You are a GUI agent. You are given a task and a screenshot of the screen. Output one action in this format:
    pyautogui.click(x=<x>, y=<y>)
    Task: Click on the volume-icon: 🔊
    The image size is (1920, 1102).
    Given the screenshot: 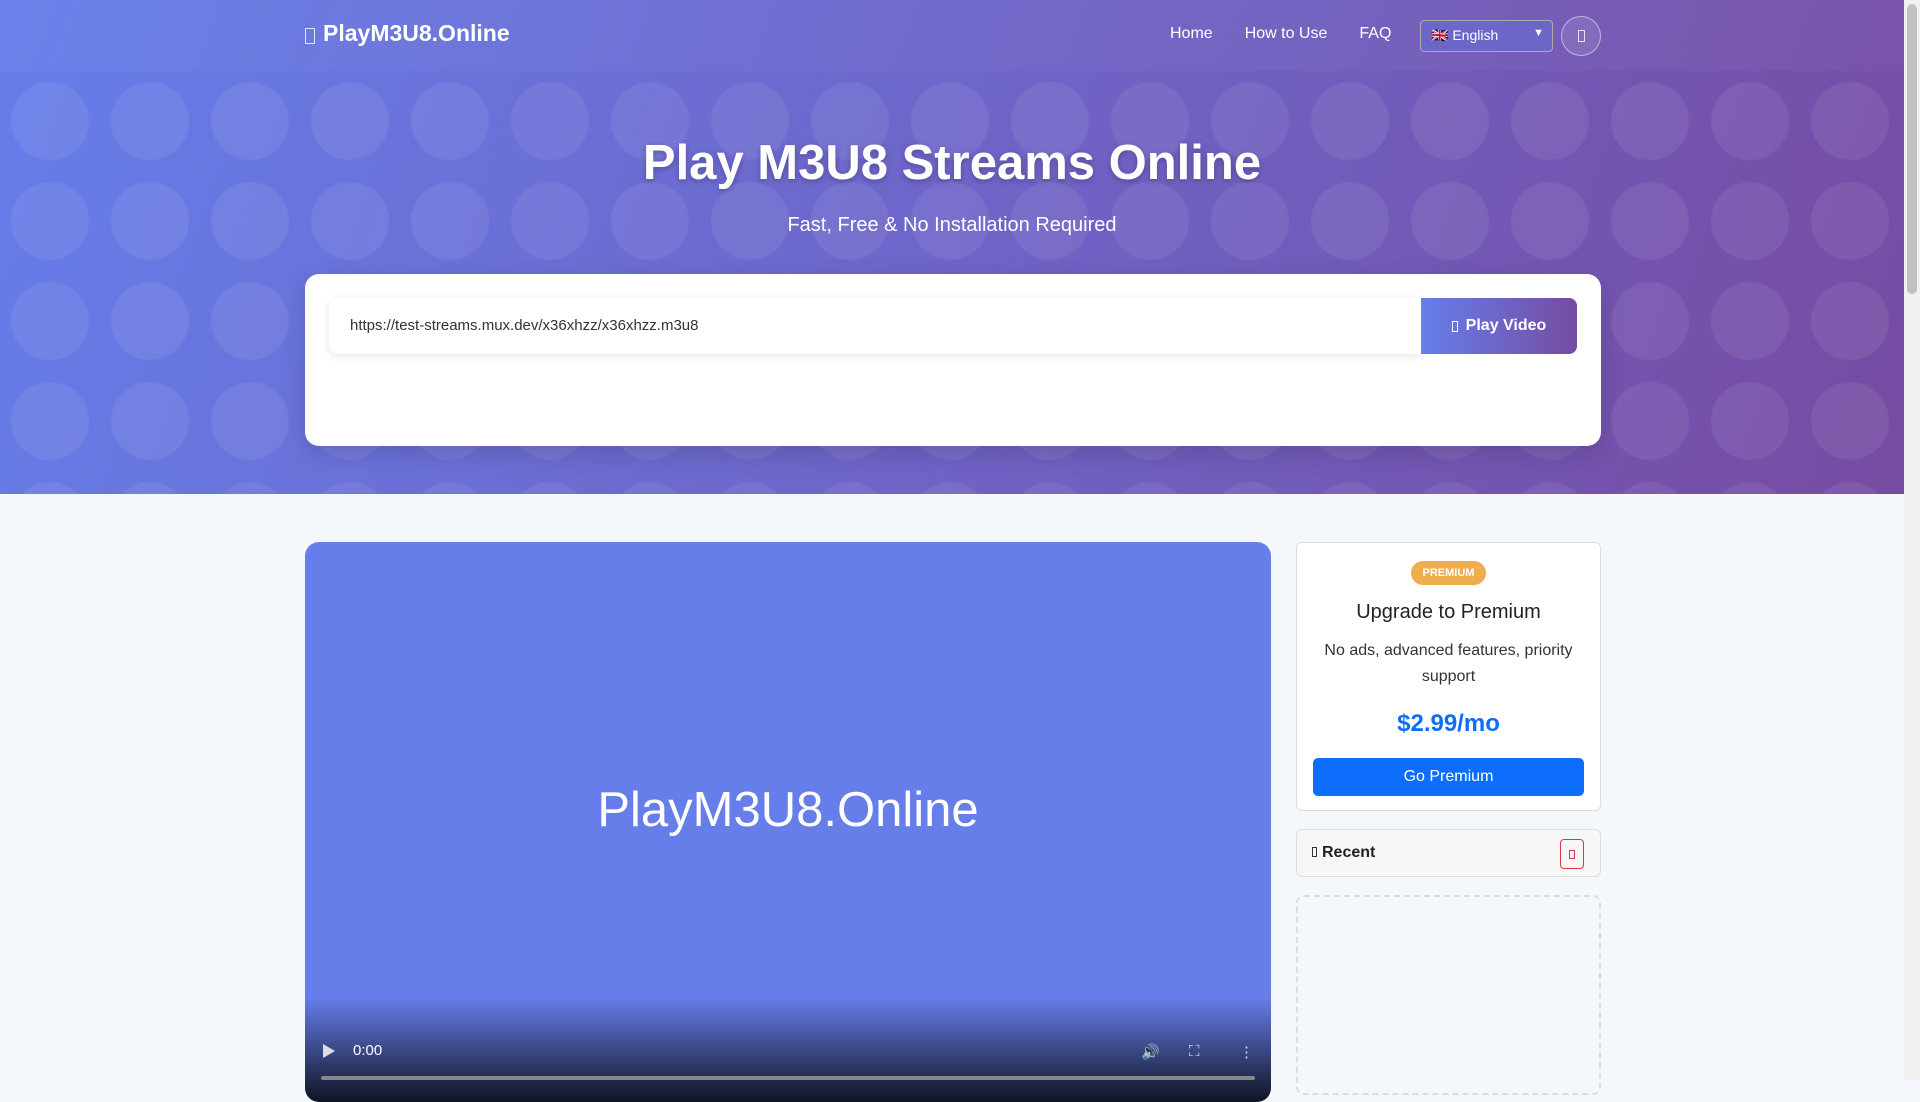 What is the action you would take?
    pyautogui.click(x=1150, y=1052)
    